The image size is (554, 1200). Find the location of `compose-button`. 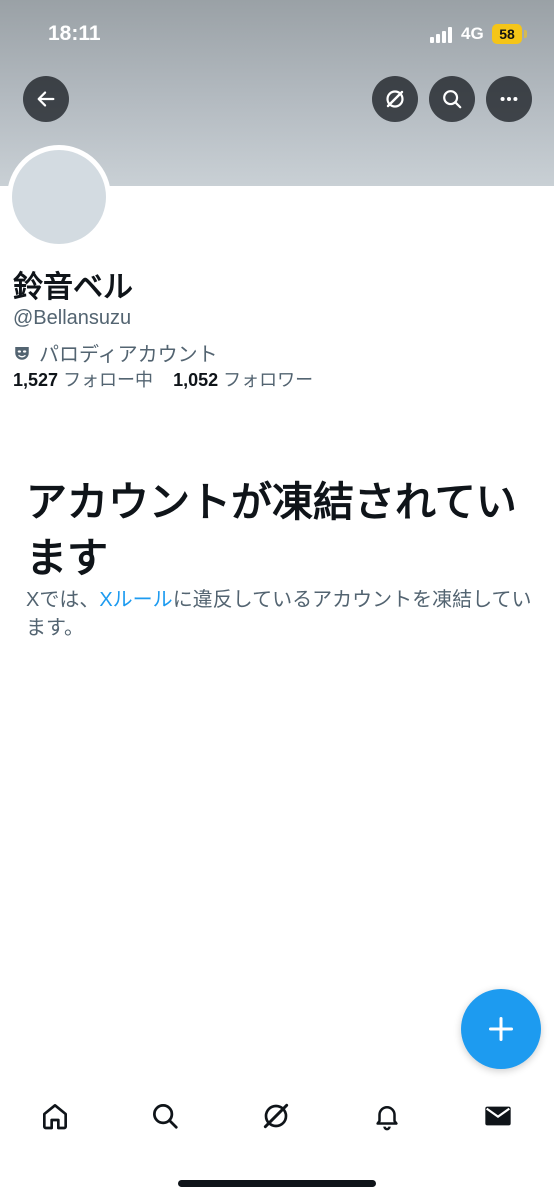

compose-button is located at coordinates (501, 1029).